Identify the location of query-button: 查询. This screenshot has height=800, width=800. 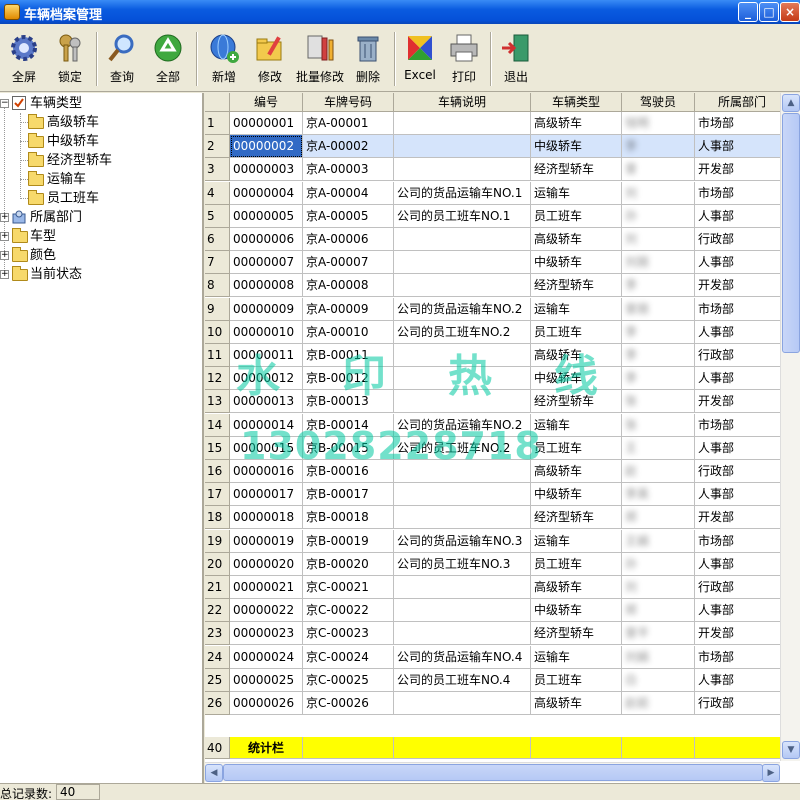
(122, 60).